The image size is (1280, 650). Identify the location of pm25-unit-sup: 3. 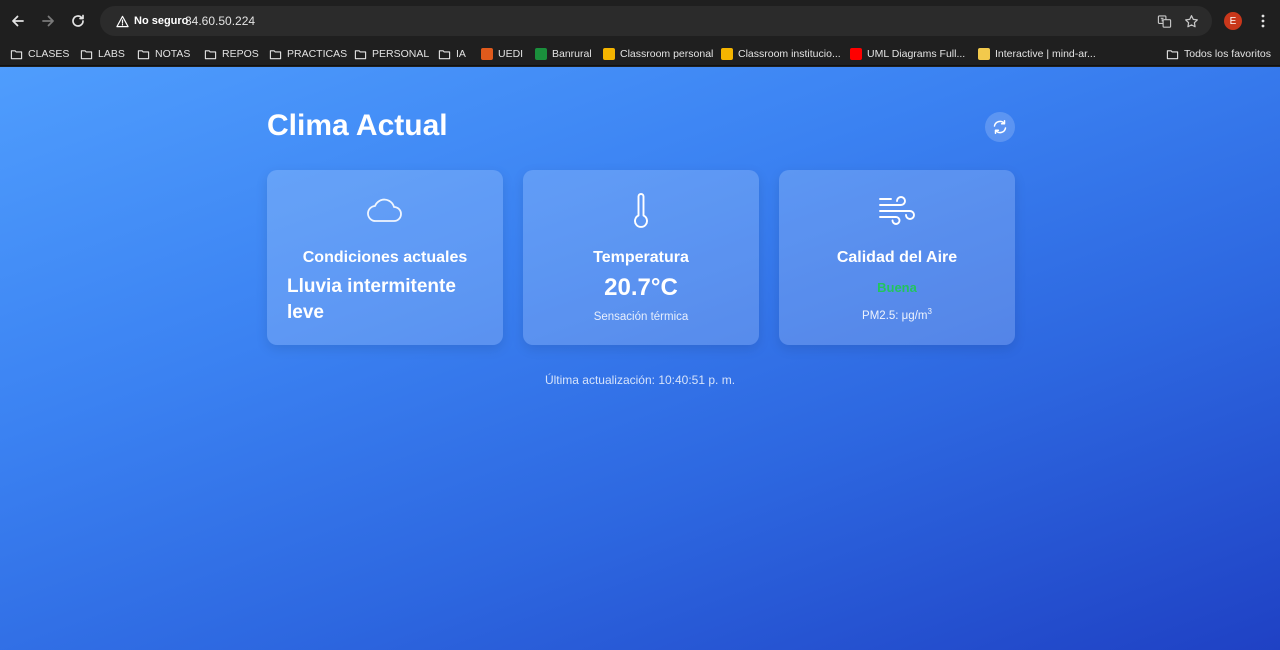
(929, 311).